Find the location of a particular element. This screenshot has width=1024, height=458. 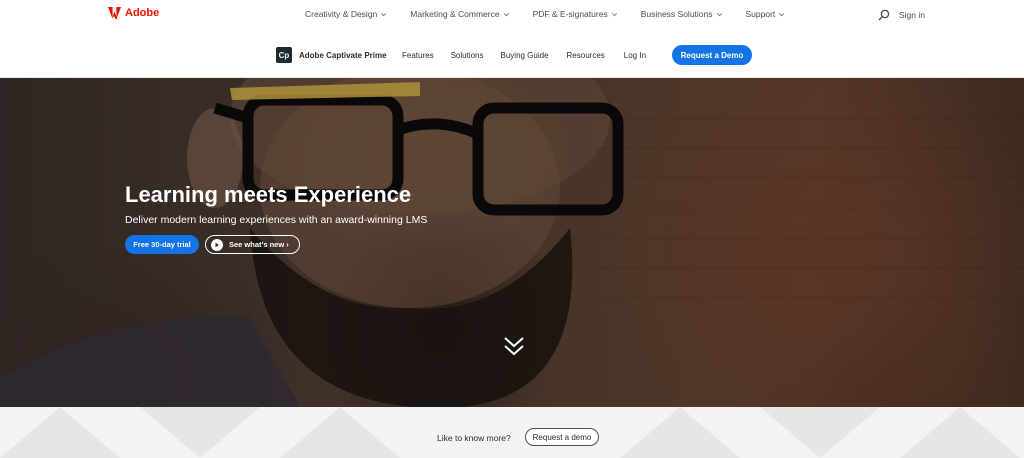

adobe-logo: Adobe is located at coordinates (133, 13).